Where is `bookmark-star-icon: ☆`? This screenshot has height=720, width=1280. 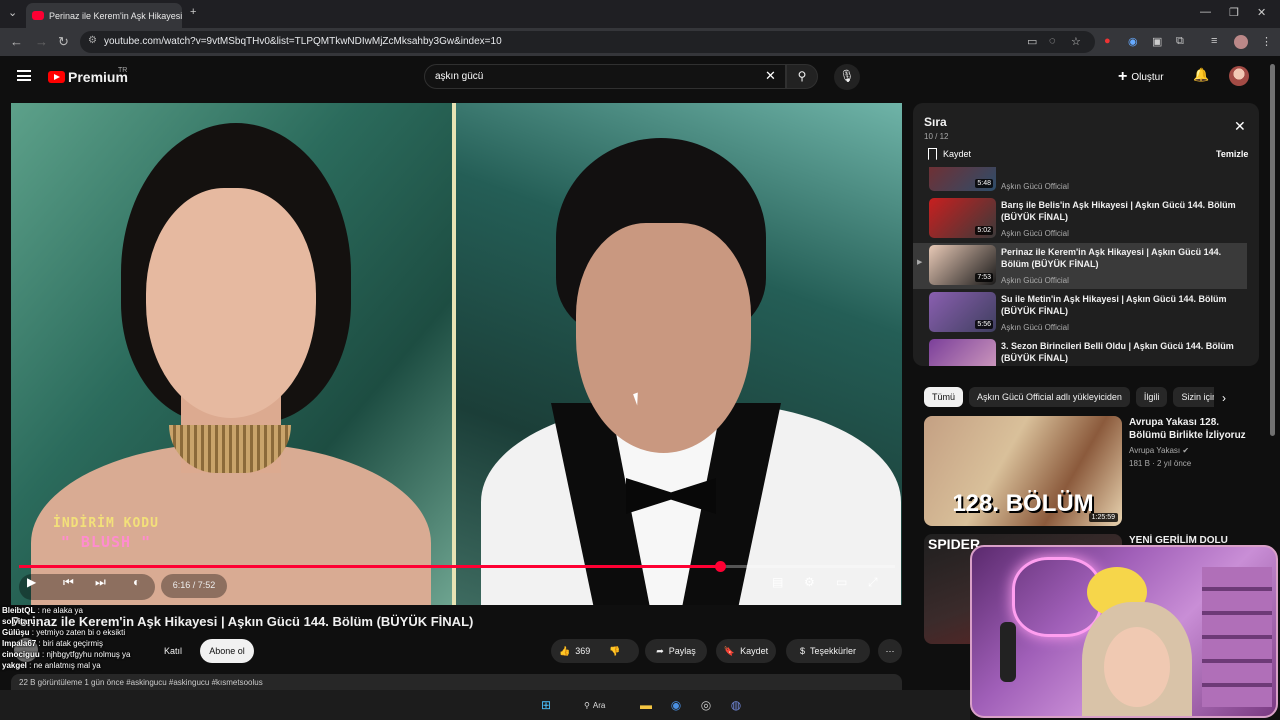
bookmark-star-icon: ☆ is located at coordinates (1076, 41).